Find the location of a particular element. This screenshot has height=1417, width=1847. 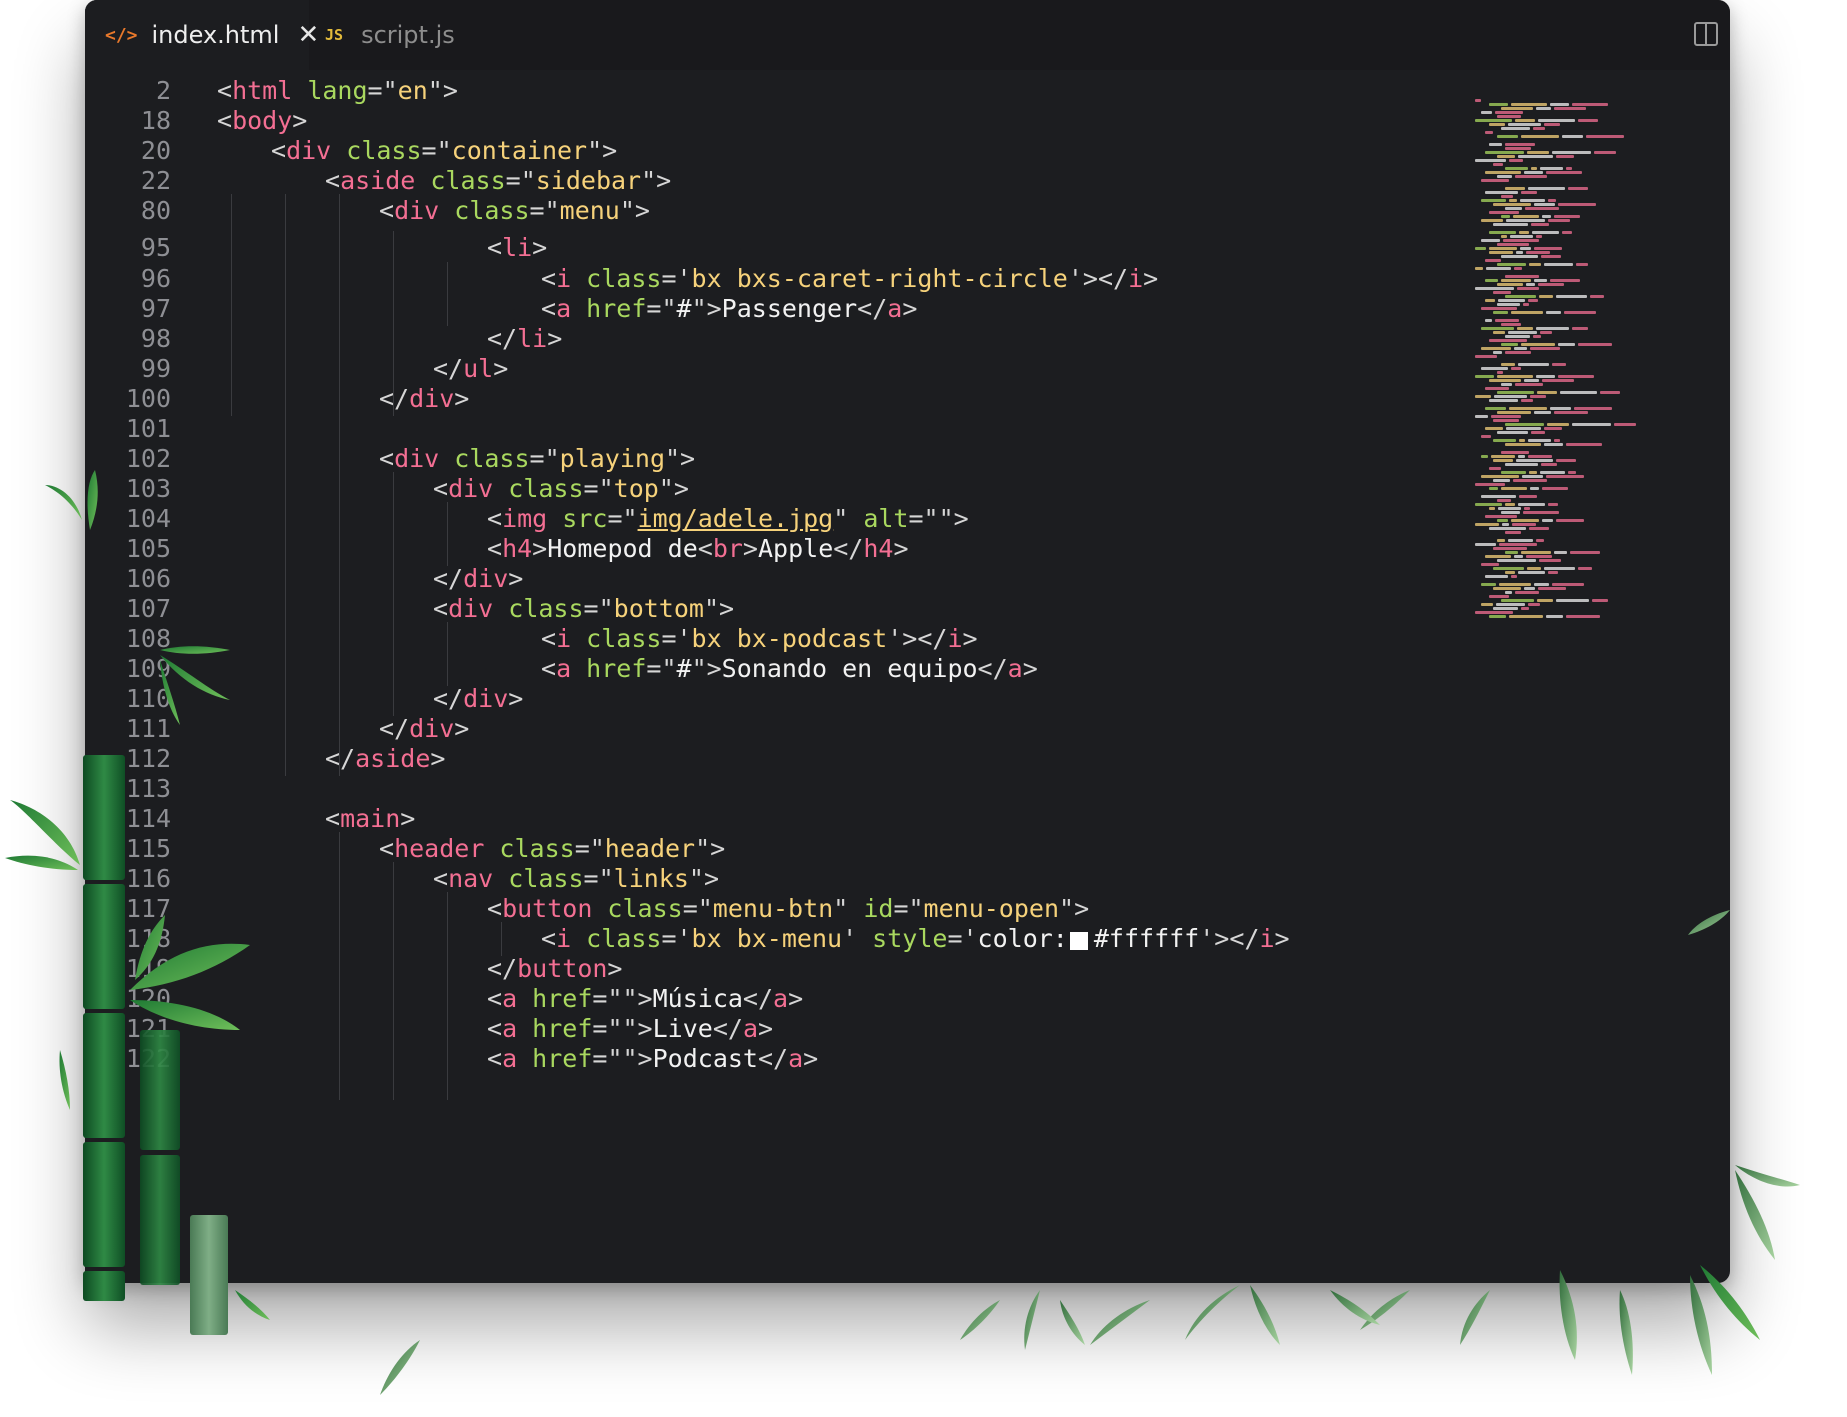

code-token: bx bxs-caret-right-circle is located at coordinates (879, 278).